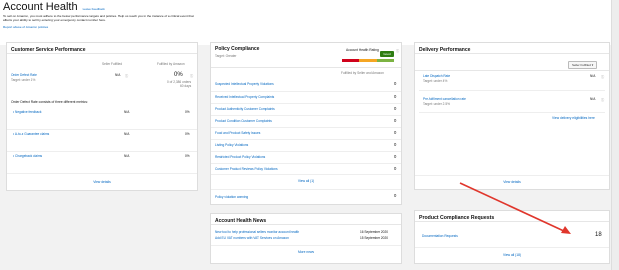 This screenshot has height=270, width=619. Describe the element at coordinates (306, 121) in the screenshot. I see `policy-row: Product Condition Customer Complaints 0` at that location.